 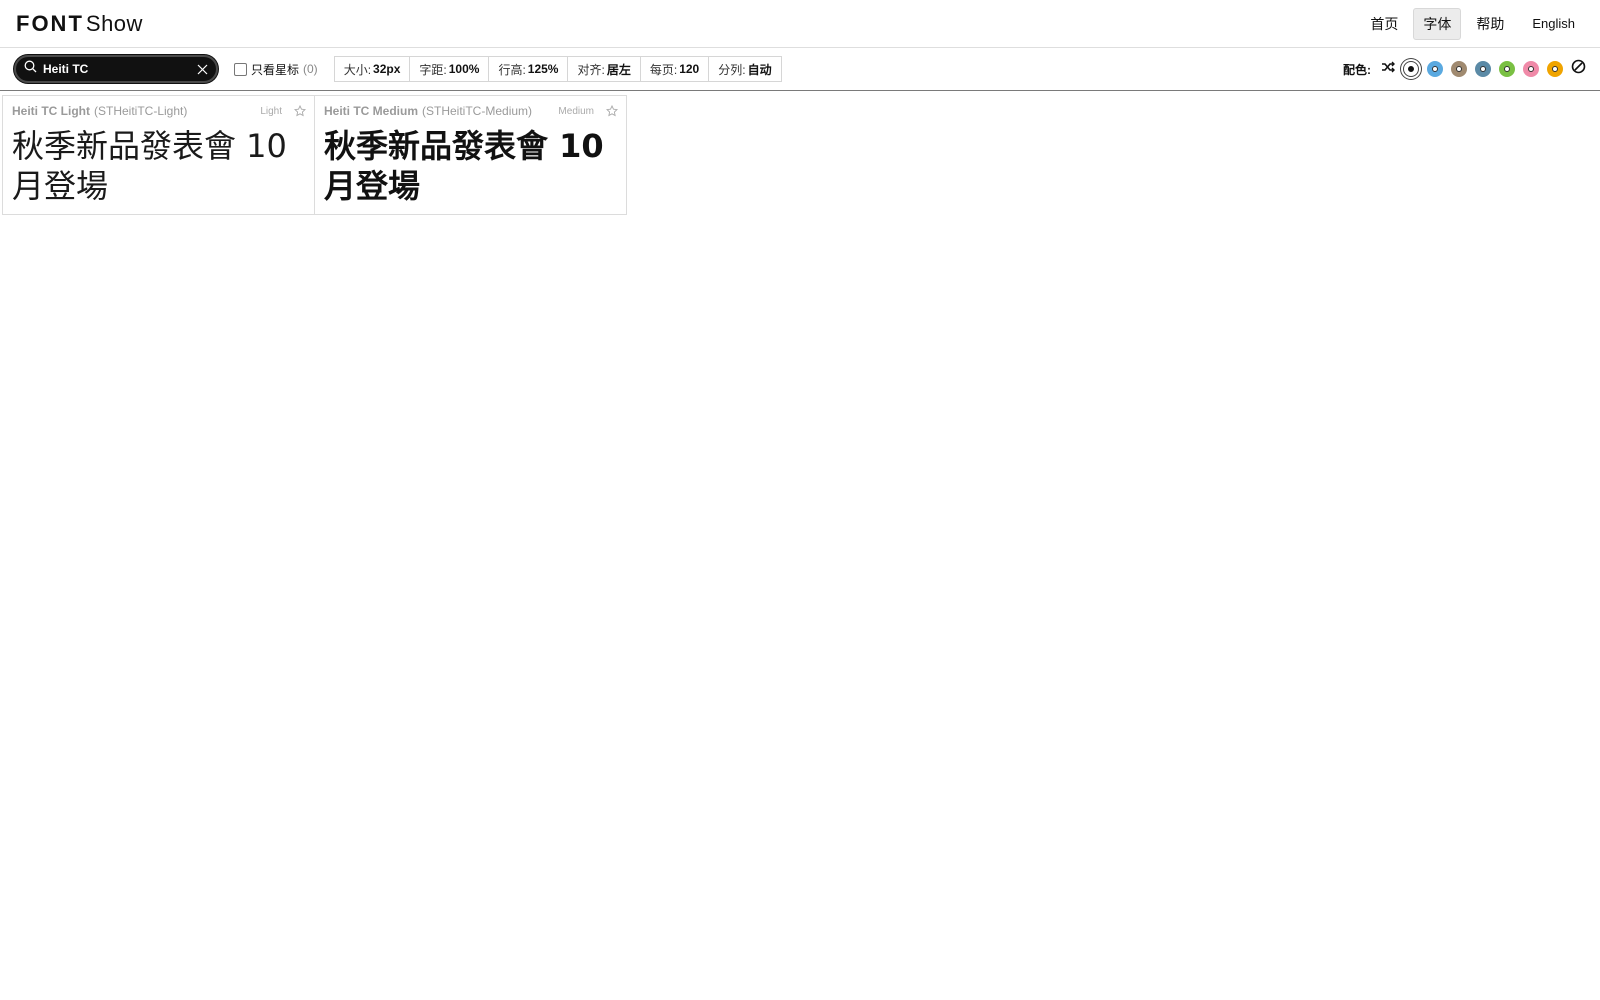 What do you see at coordinates (1435, 69) in the screenshot?
I see `color-swatch-blue` at bounding box center [1435, 69].